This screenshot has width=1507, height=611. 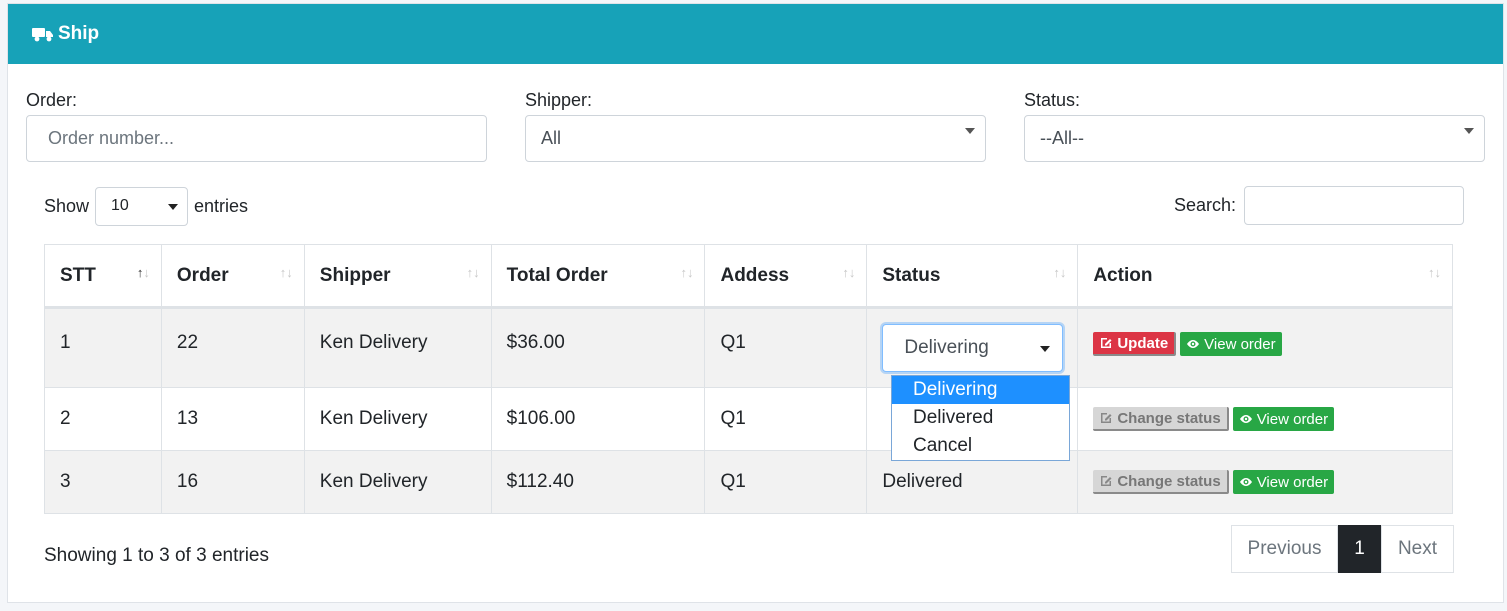 I want to click on shipper-select: All, so click(x=755, y=138).